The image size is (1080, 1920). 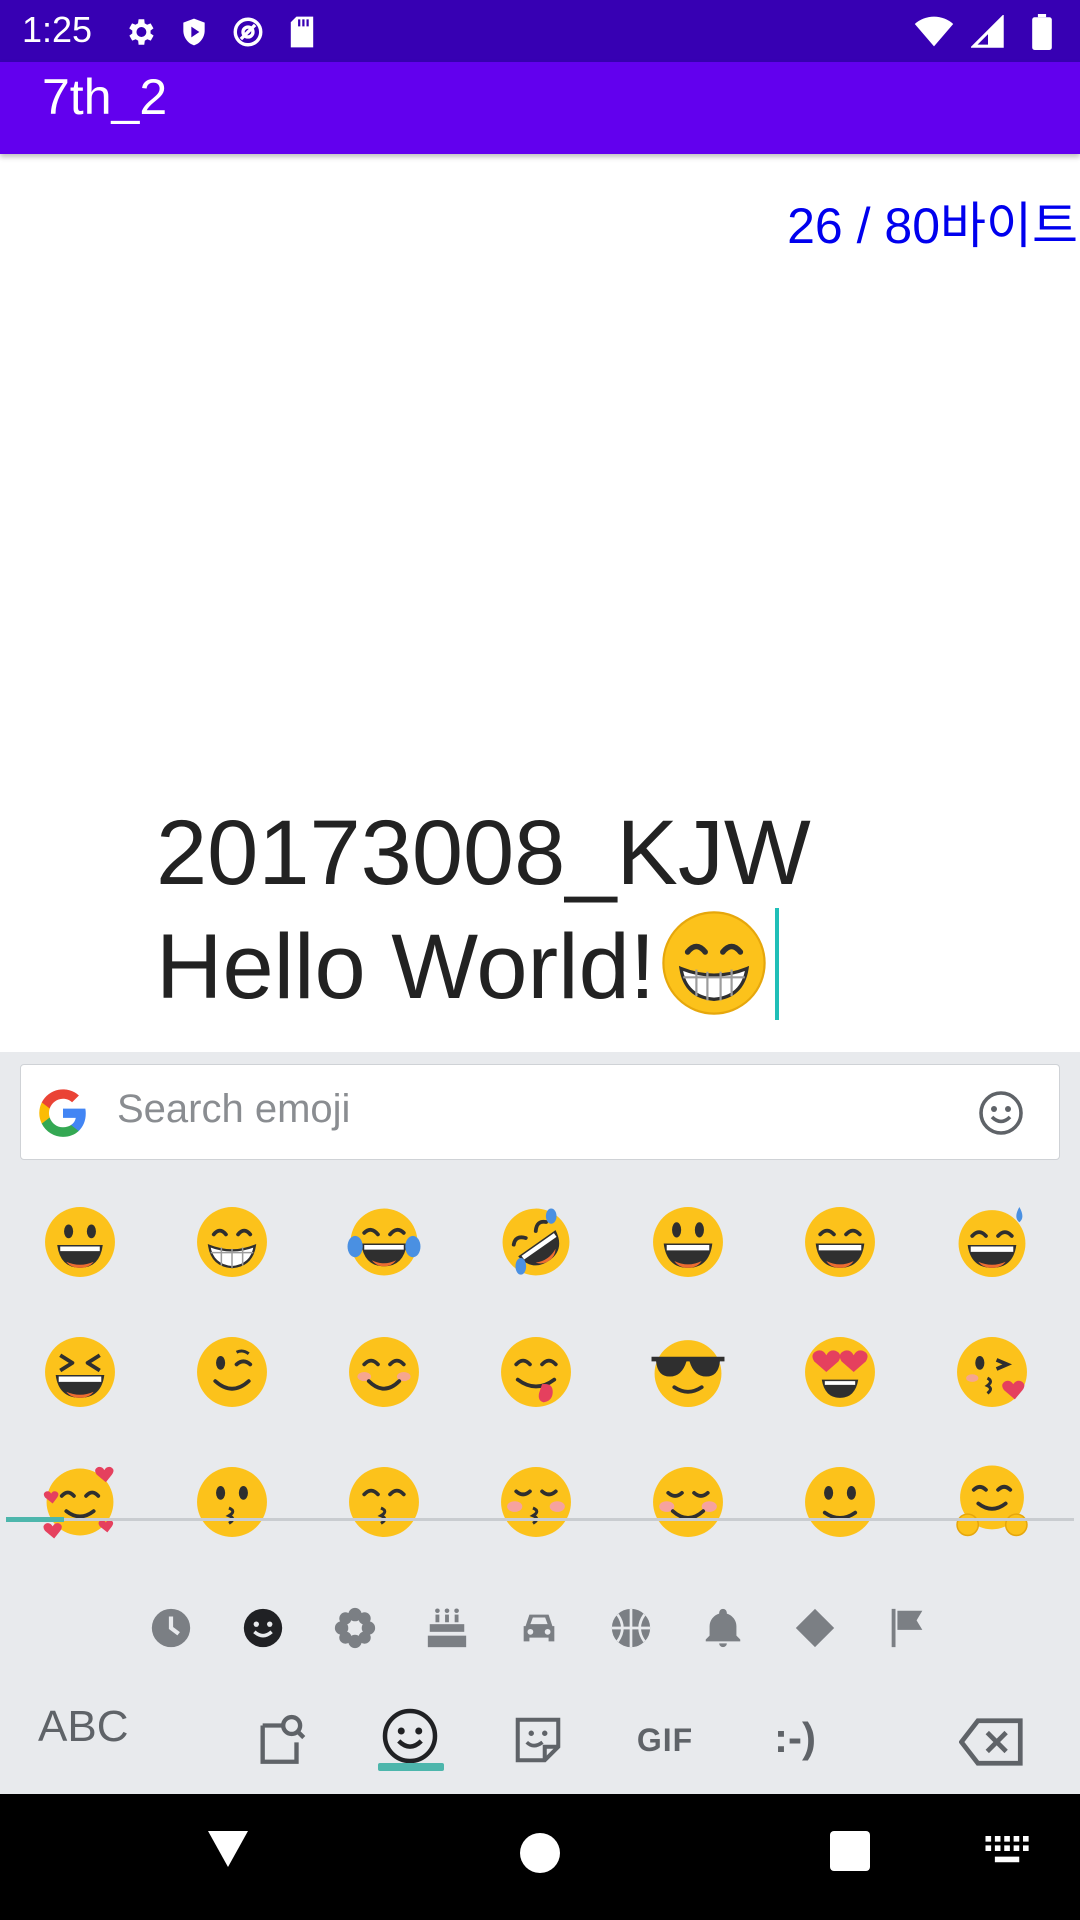 I want to click on keyboard-switch-icon, so click(x=1008, y=1851).